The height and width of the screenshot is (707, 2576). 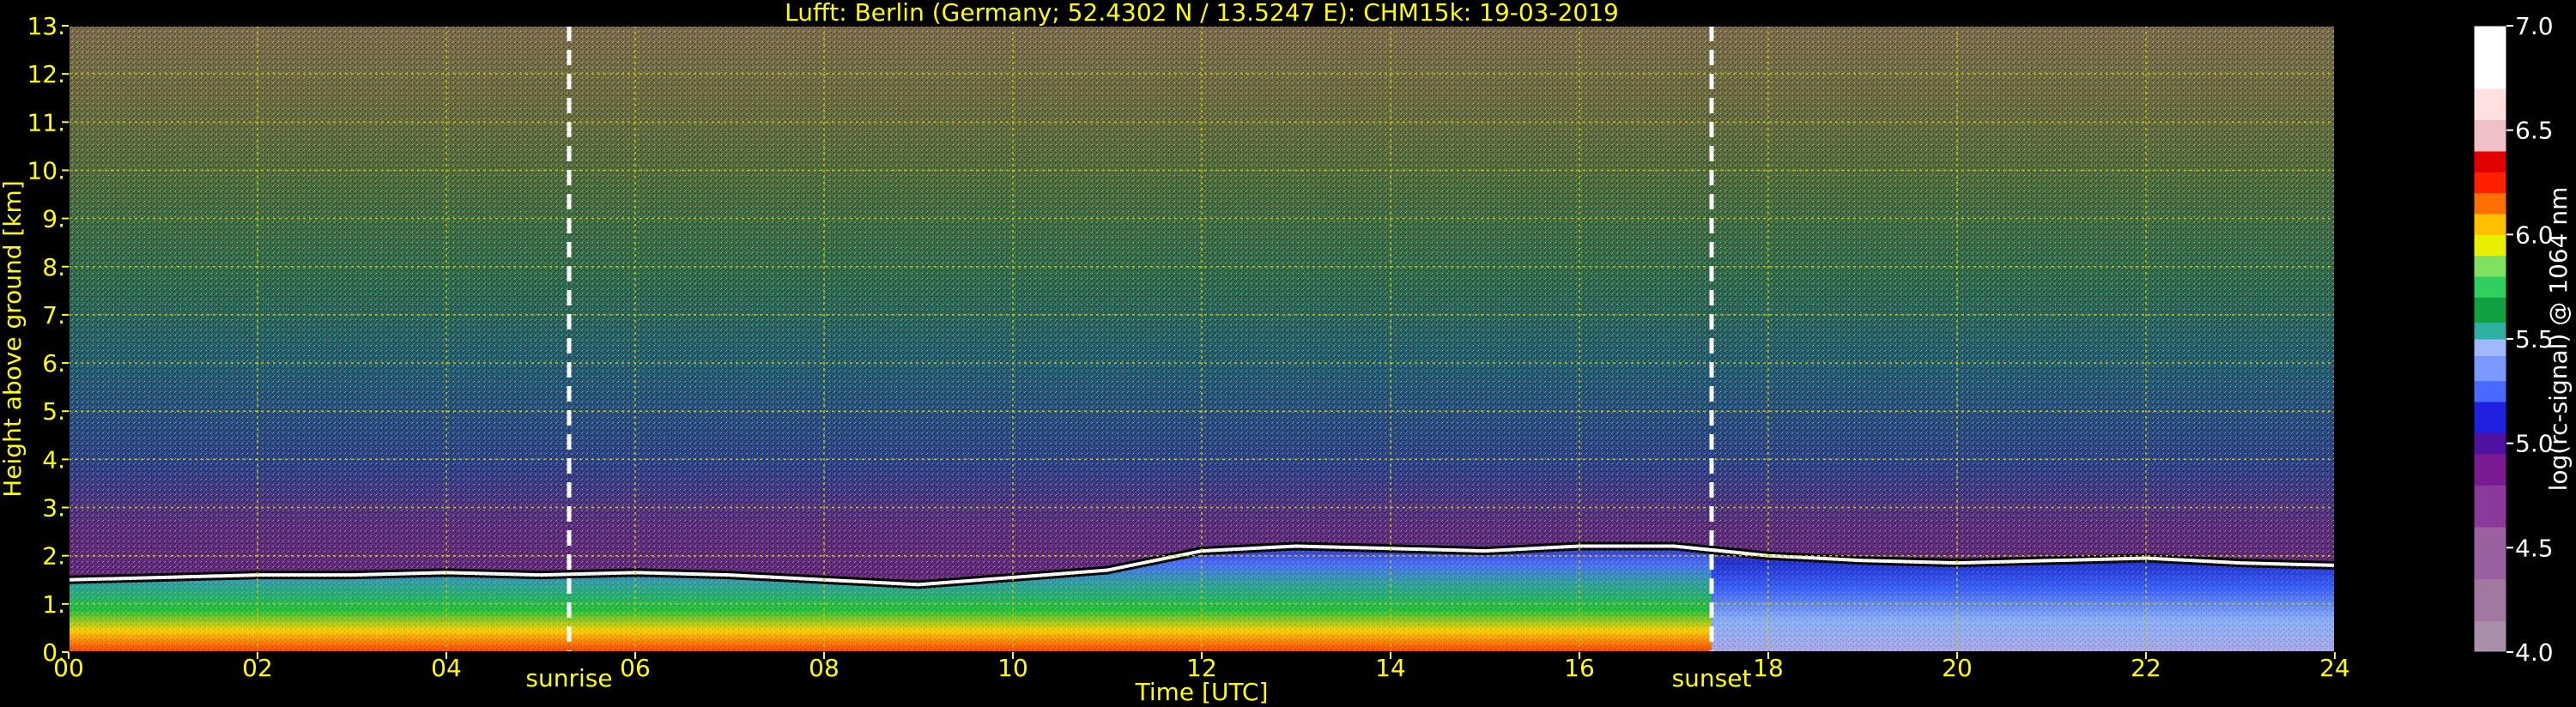 I want to click on x-tick-label: 22, so click(x=2146, y=668).